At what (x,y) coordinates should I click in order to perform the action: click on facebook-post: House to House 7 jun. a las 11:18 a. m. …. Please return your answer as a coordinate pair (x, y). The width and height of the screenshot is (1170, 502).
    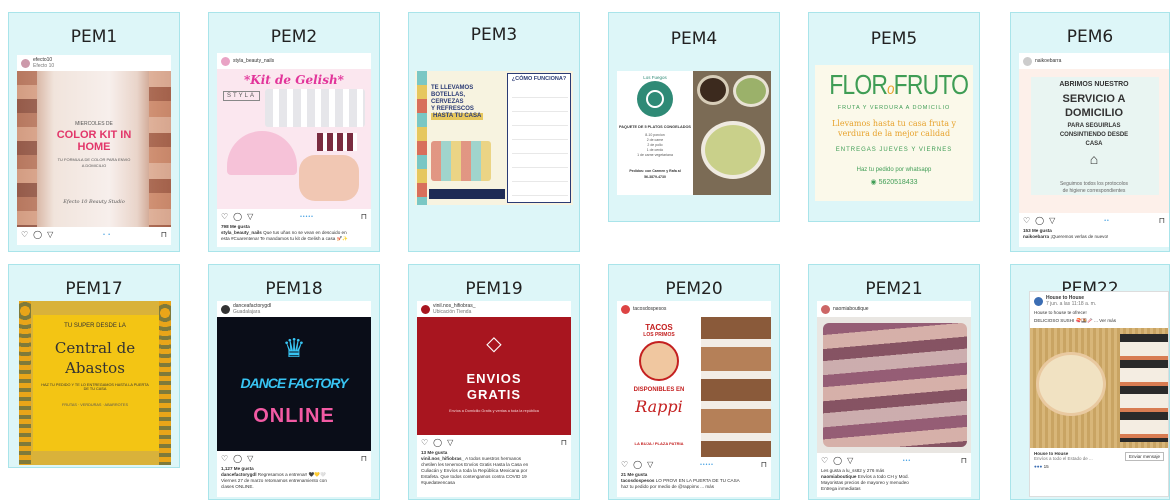
    Looking at the image, I should click on (1099, 394).